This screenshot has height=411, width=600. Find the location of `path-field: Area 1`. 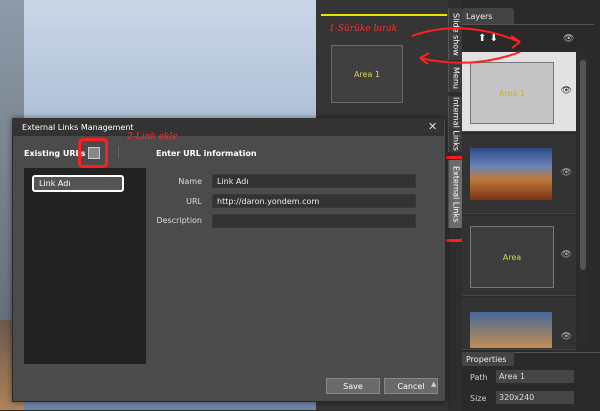

path-field: Area 1 is located at coordinates (535, 376).